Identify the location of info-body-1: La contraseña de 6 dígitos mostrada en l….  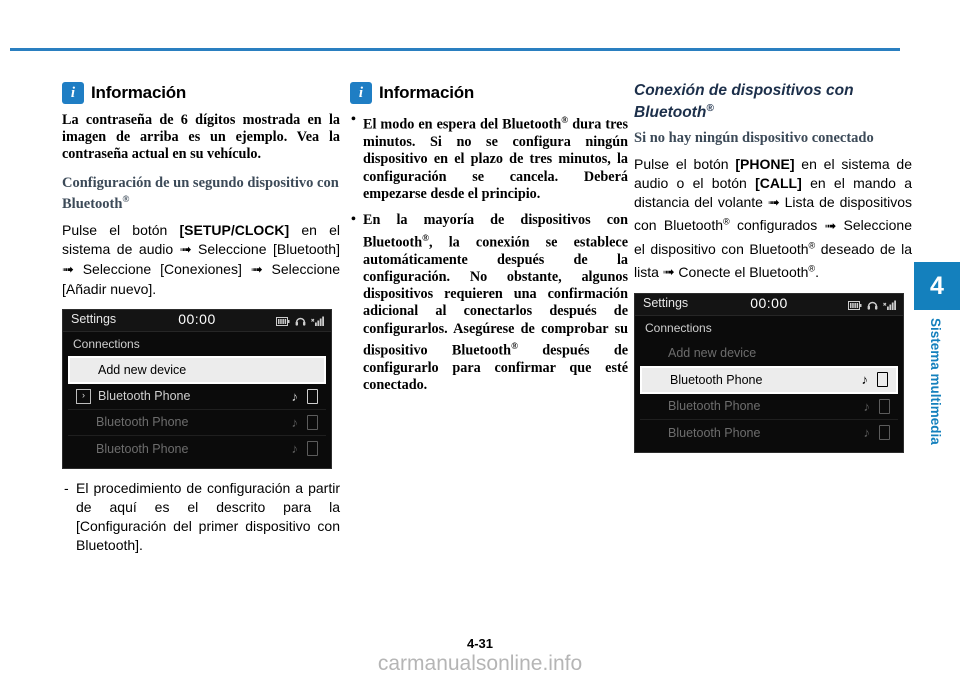
(201, 137).